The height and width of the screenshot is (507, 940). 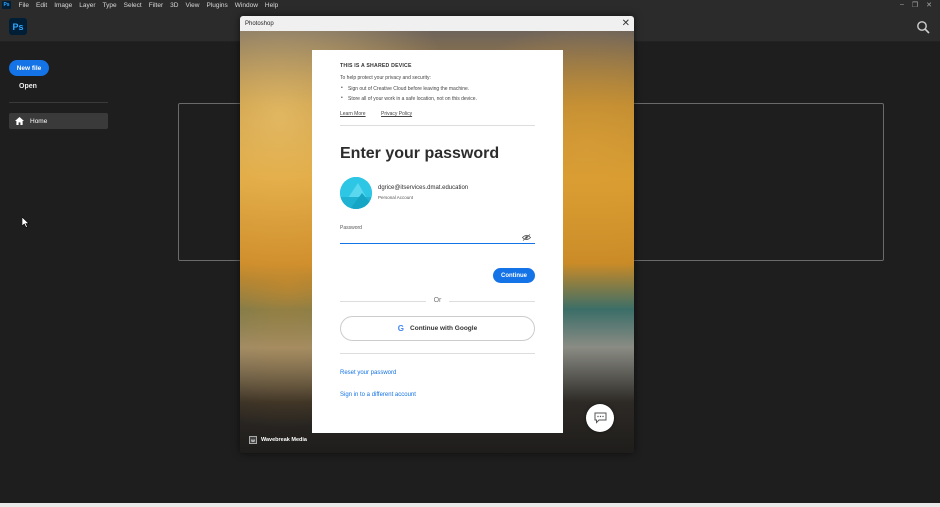 What do you see at coordinates (526, 237) in the screenshot?
I see `hide-password-icon` at bounding box center [526, 237].